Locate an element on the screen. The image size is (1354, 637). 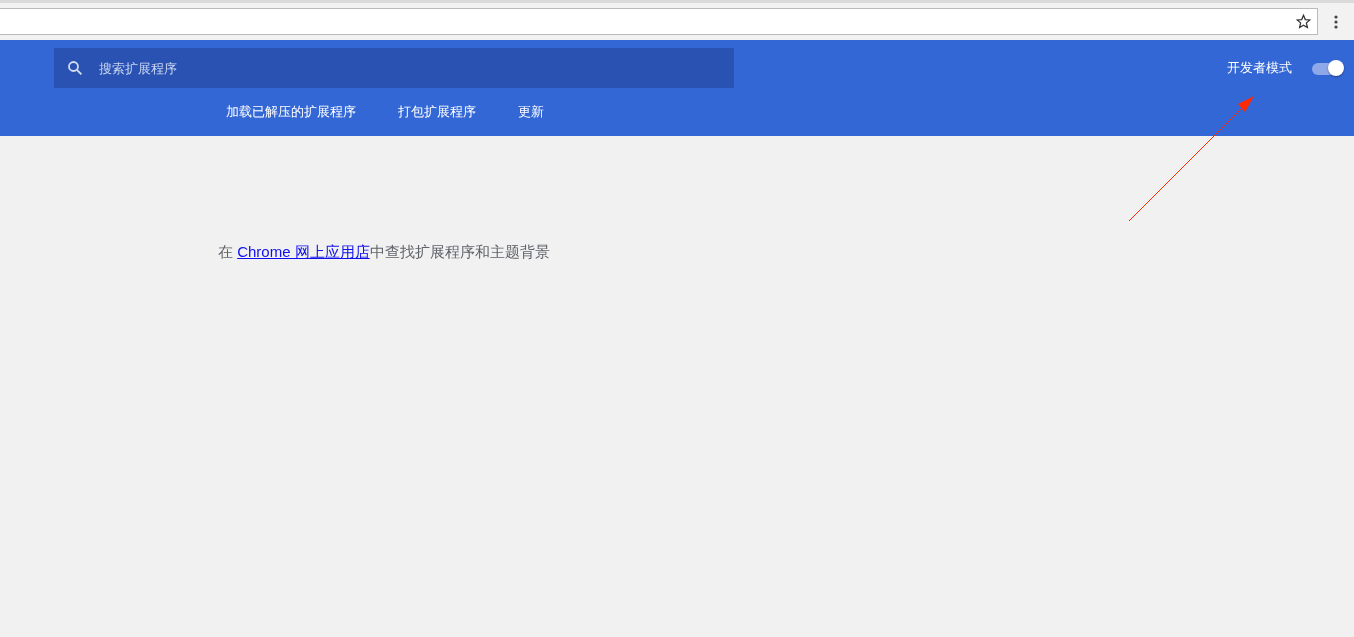
action-button: 加载已解压的扩展程序 is located at coordinates (291, 112).